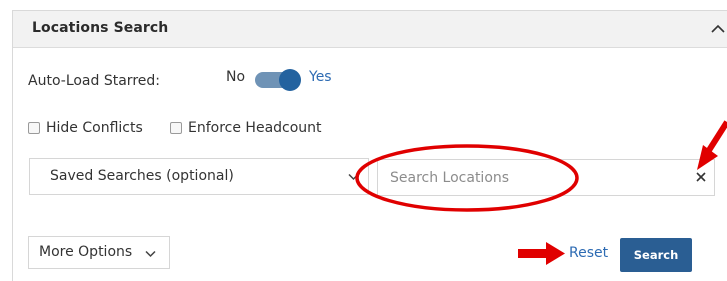  What do you see at coordinates (236, 77) in the screenshot?
I see `toggle-off-label: No` at bounding box center [236, 77].